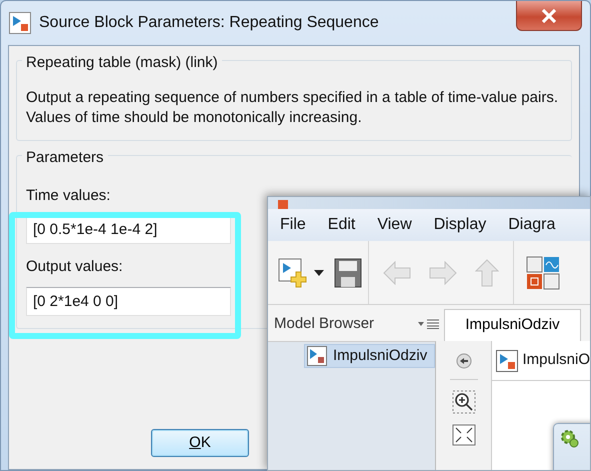  I want to click on new-model-icon, so click(293, 273).